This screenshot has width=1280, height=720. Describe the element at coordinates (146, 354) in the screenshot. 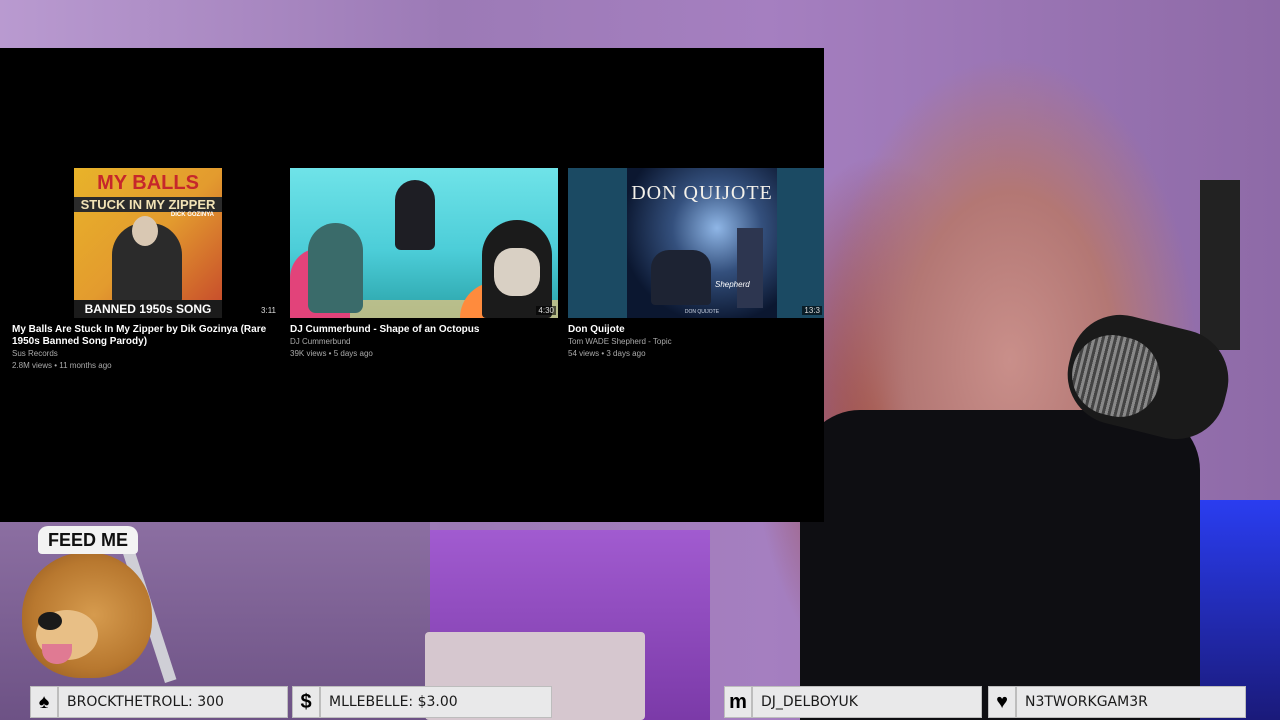

I see `channel-name: Sus Records` at that location.